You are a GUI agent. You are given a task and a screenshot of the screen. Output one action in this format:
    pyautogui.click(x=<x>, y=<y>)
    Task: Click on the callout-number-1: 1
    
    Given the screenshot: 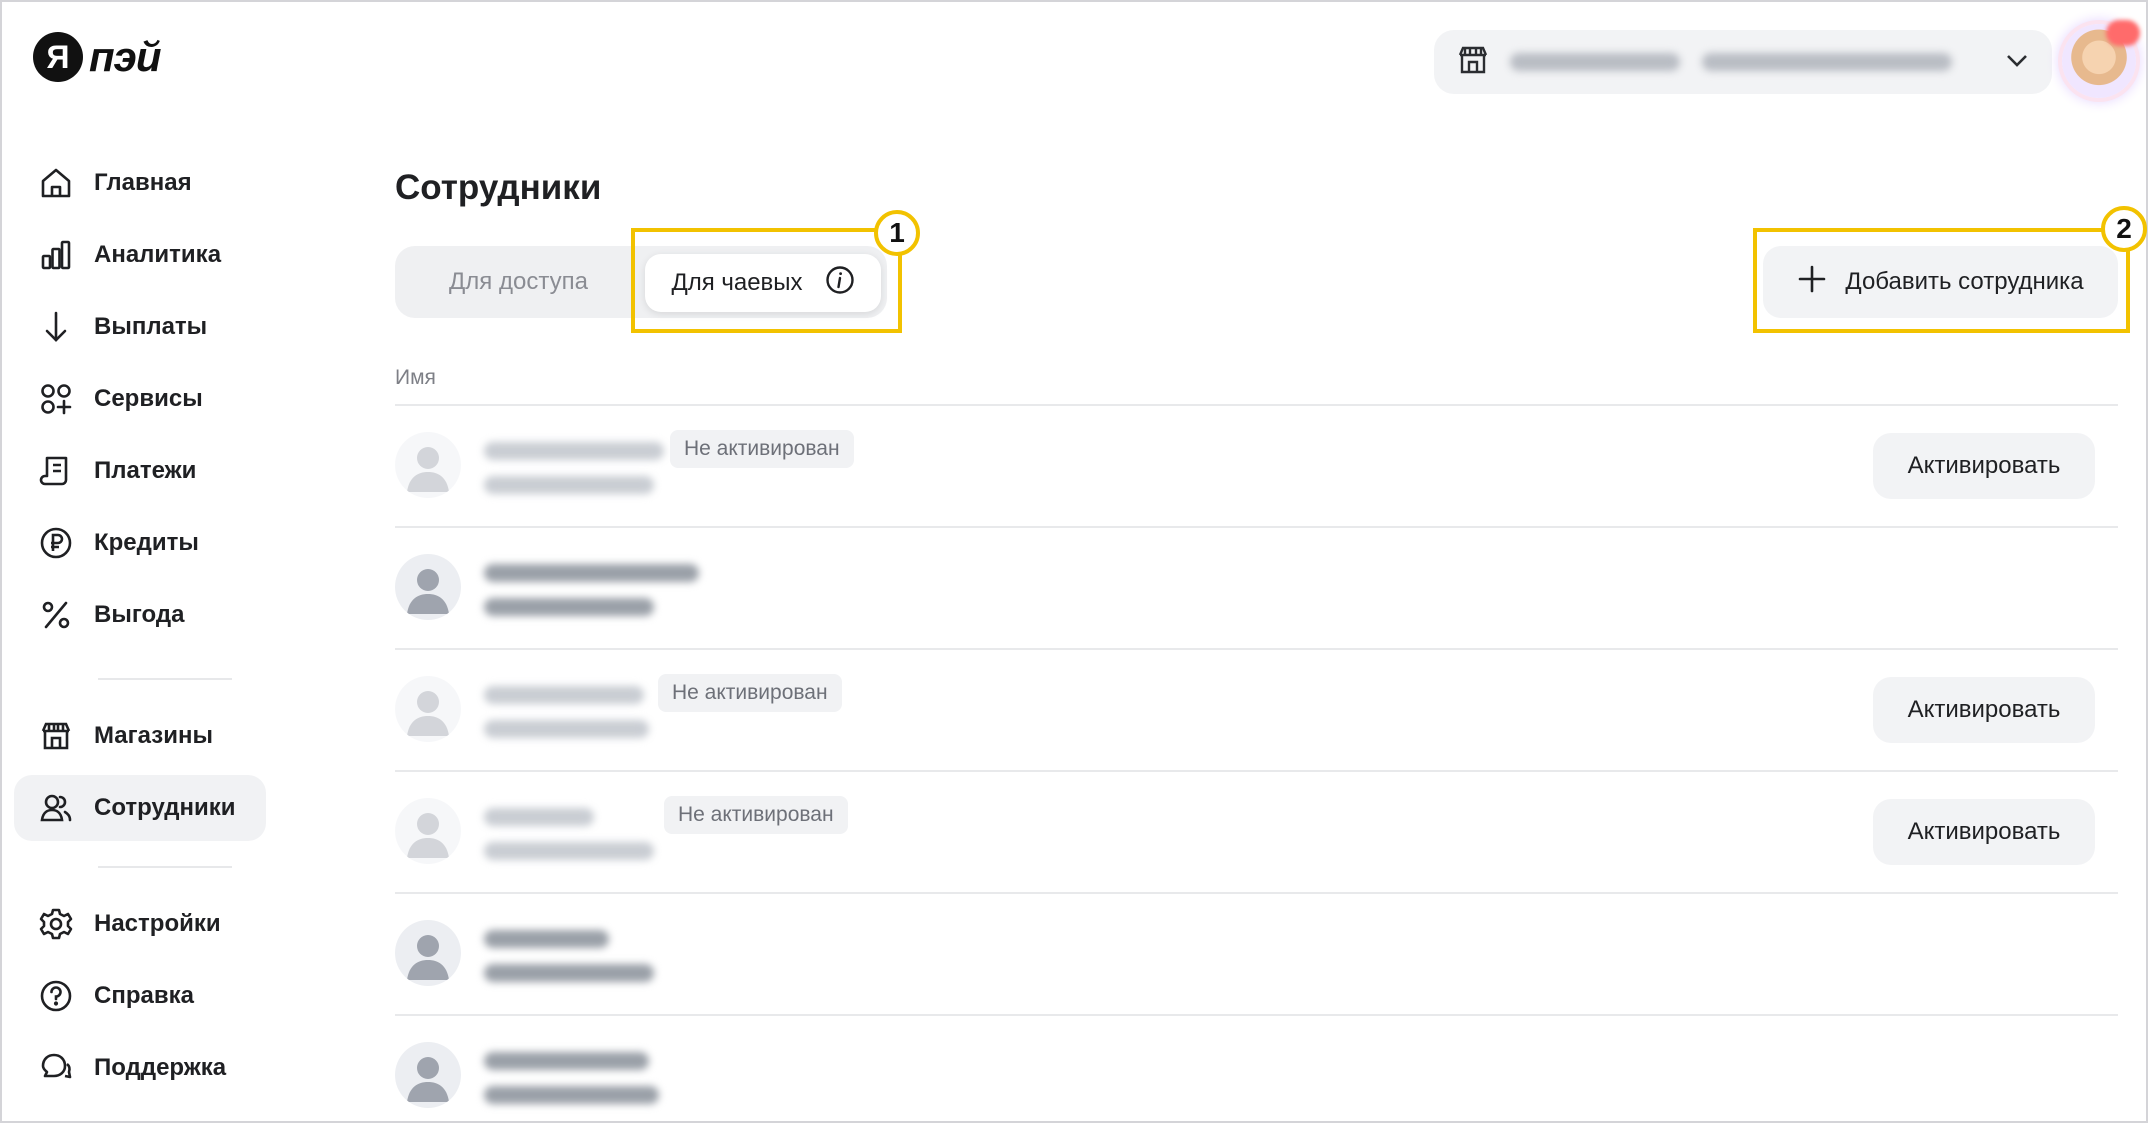 What is the action you would take?
    pyautogui.click(x=897, y=233)
    